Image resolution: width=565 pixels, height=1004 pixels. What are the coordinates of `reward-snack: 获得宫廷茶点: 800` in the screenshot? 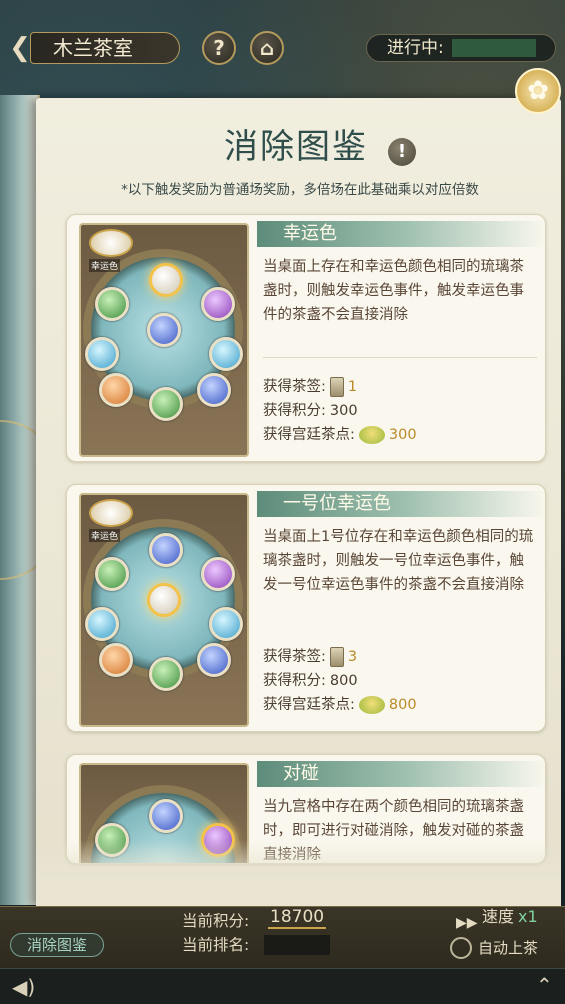 It's located at (340, 705).